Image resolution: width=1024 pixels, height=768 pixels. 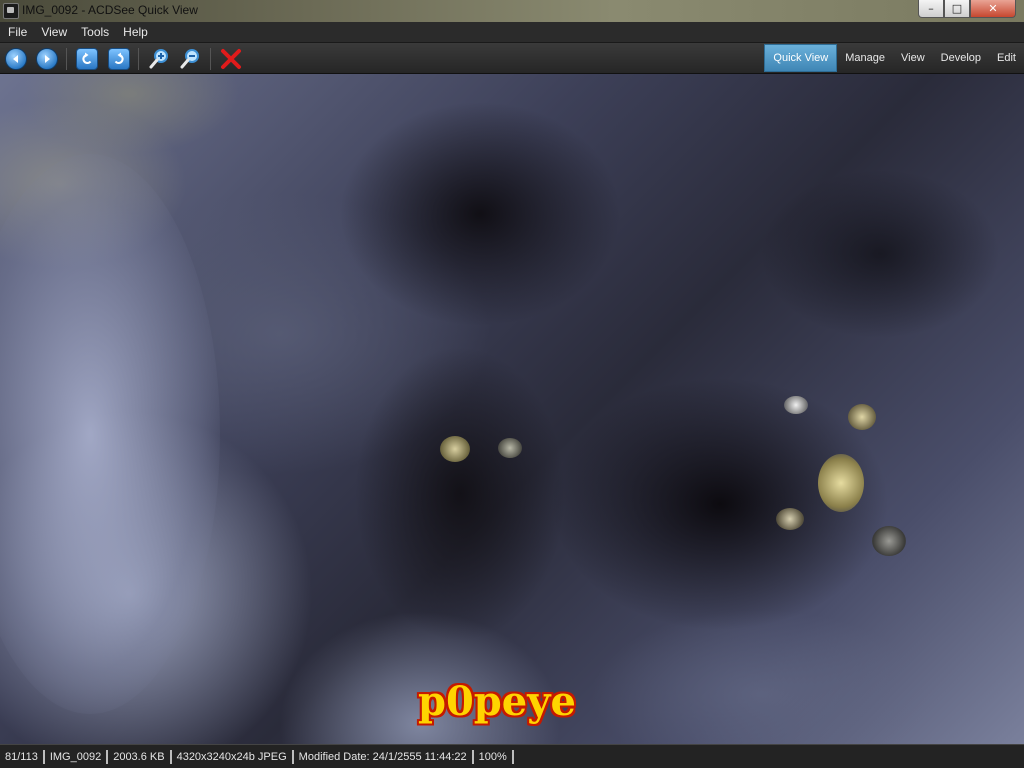 I want to click on menu-view: View, so click(x=54, y=32).